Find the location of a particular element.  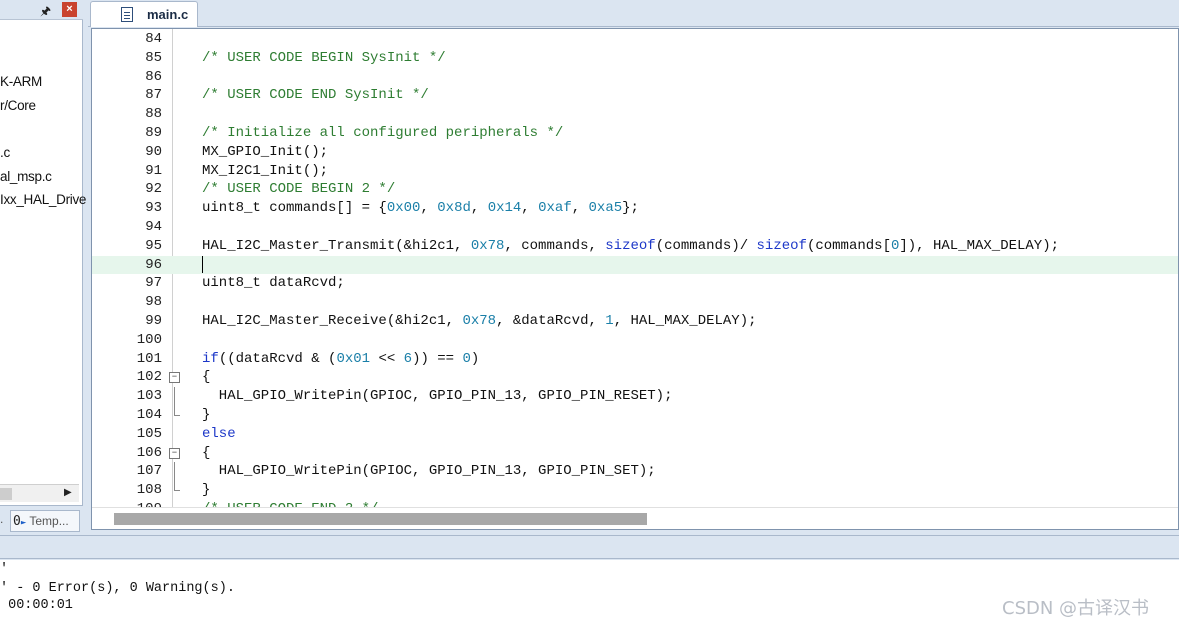

code-line: 108} is located at coordinates (635, 490).